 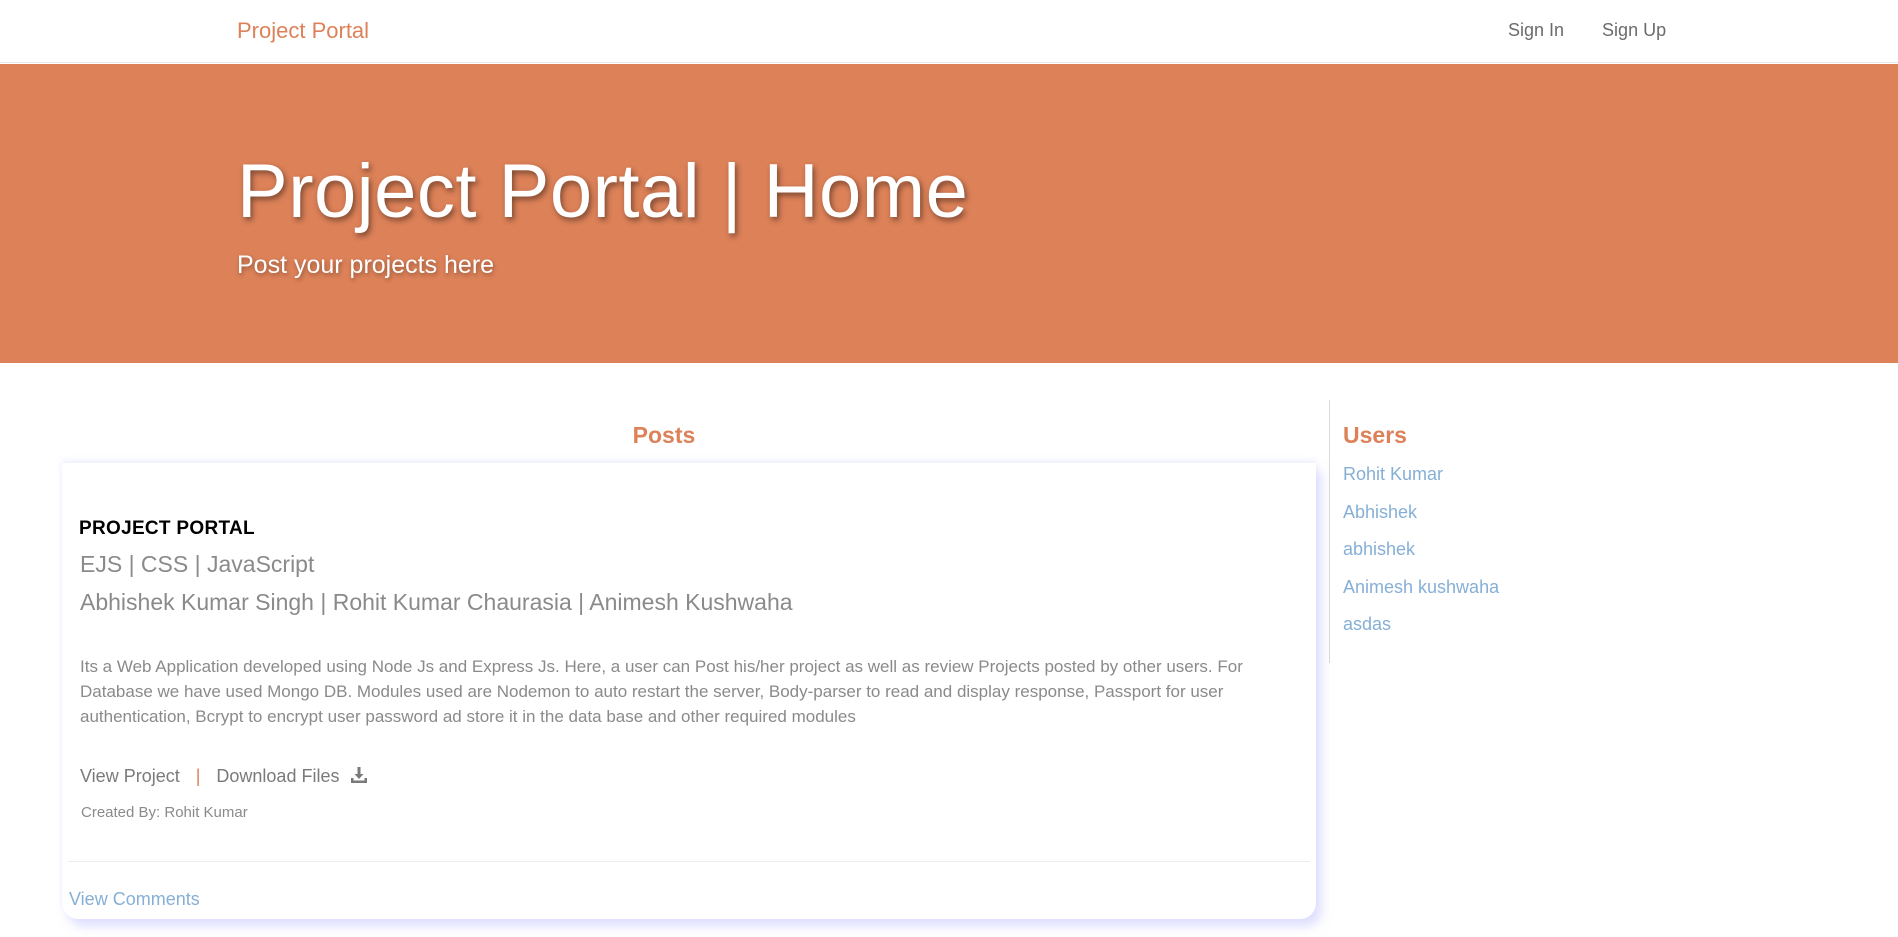 I want to click on user-link: Abhishek, so click(x=1380, y=512).